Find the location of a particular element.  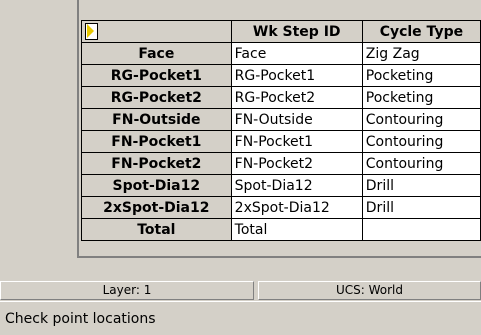

cell-wk-step-id: 2xSpot-Dia12 is located at coordinates (296, 207).